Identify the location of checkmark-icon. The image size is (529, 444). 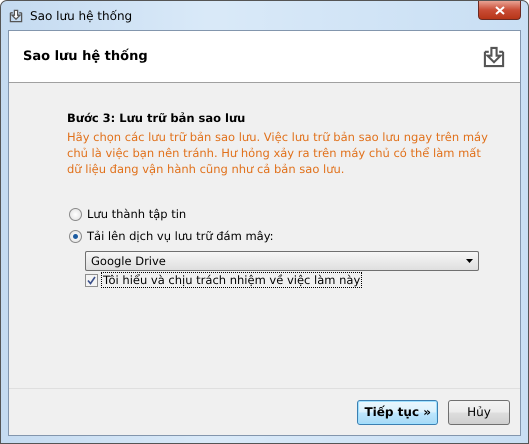
(91, 280).